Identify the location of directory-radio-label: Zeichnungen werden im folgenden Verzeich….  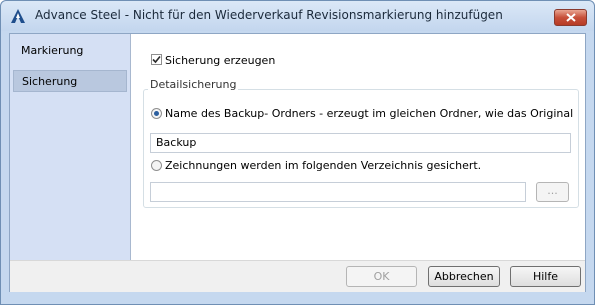
(323, 165).